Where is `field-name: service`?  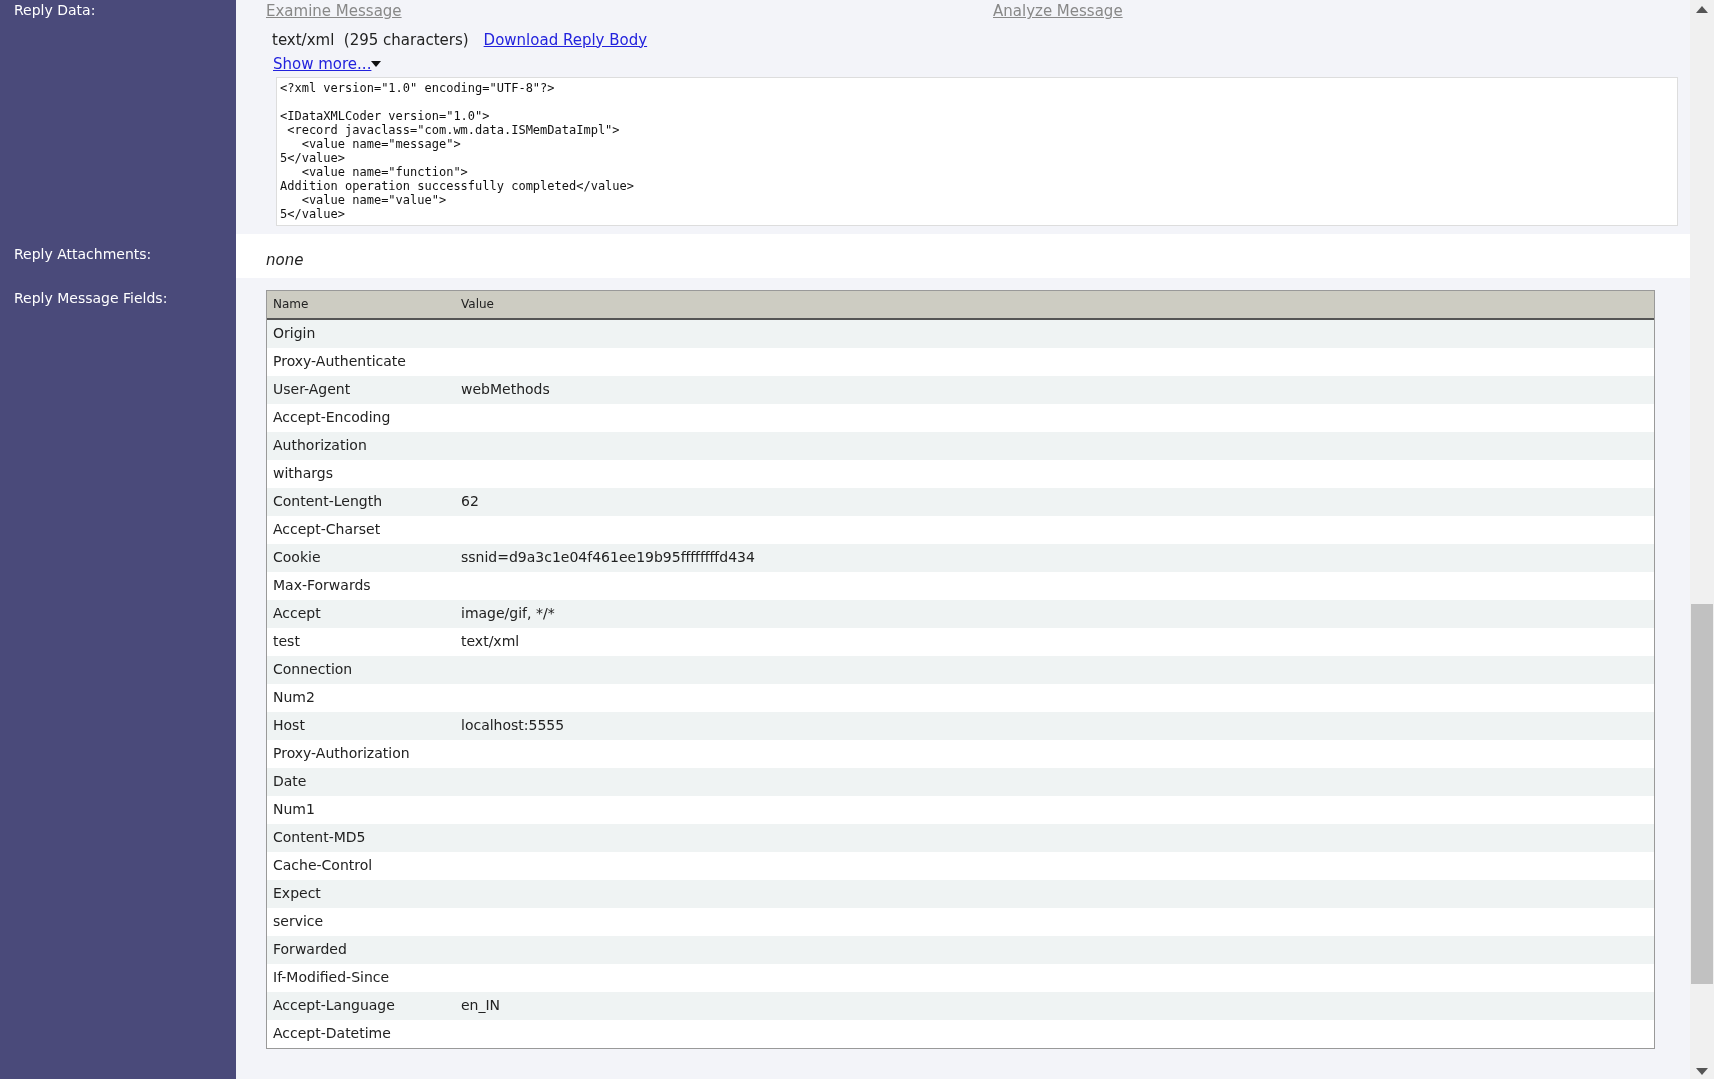
field-name: service is located at coordinates (298, 921).